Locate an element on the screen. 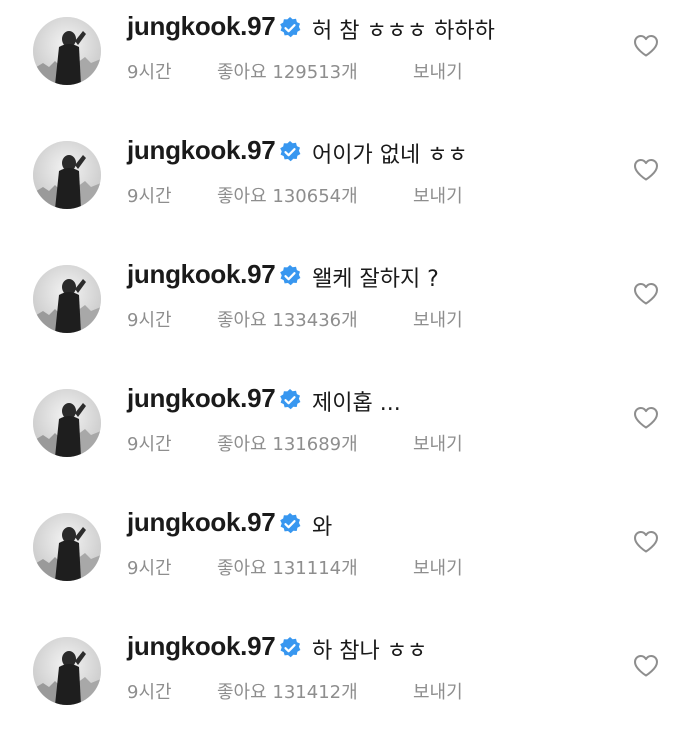 This screenshot has height=744, width=700. like-count: 좋아요 131689개 is located at coordinates (287, 443).